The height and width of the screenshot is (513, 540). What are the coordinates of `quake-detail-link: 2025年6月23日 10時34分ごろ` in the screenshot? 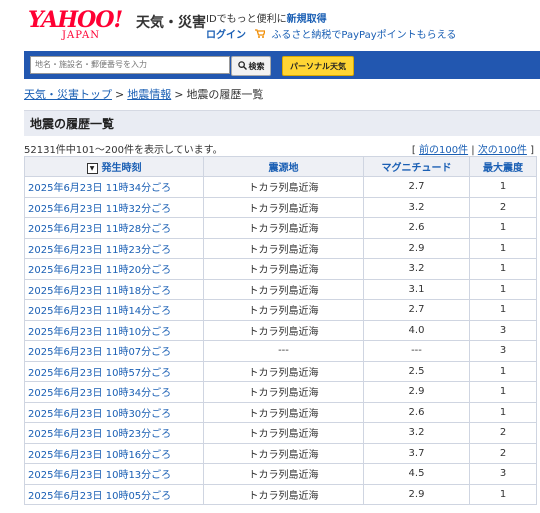 It's located at (99, 393).